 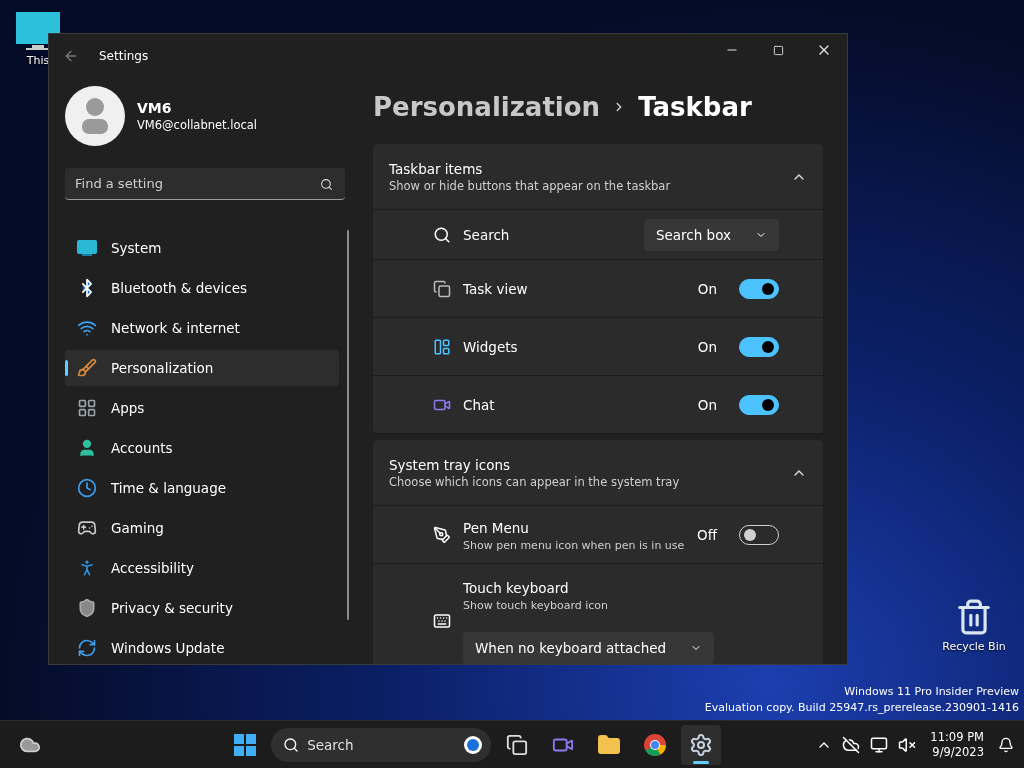 I want to click on setting-label: Pen Menu, so click(x=496, y=527).